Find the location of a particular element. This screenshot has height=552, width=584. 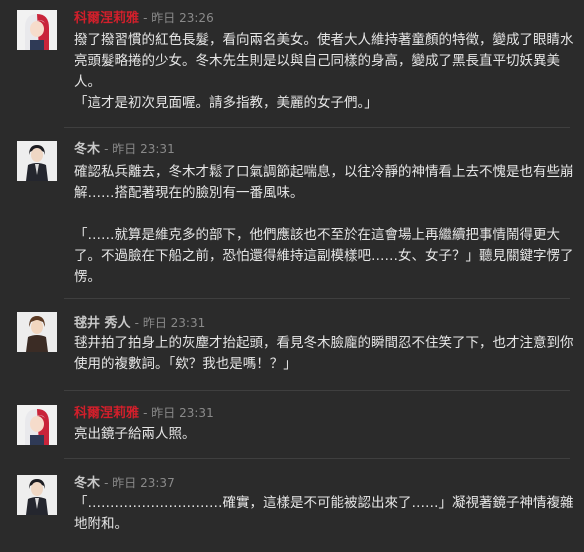

brown-hair-boy-avatar is located at coordinates (37, 332).